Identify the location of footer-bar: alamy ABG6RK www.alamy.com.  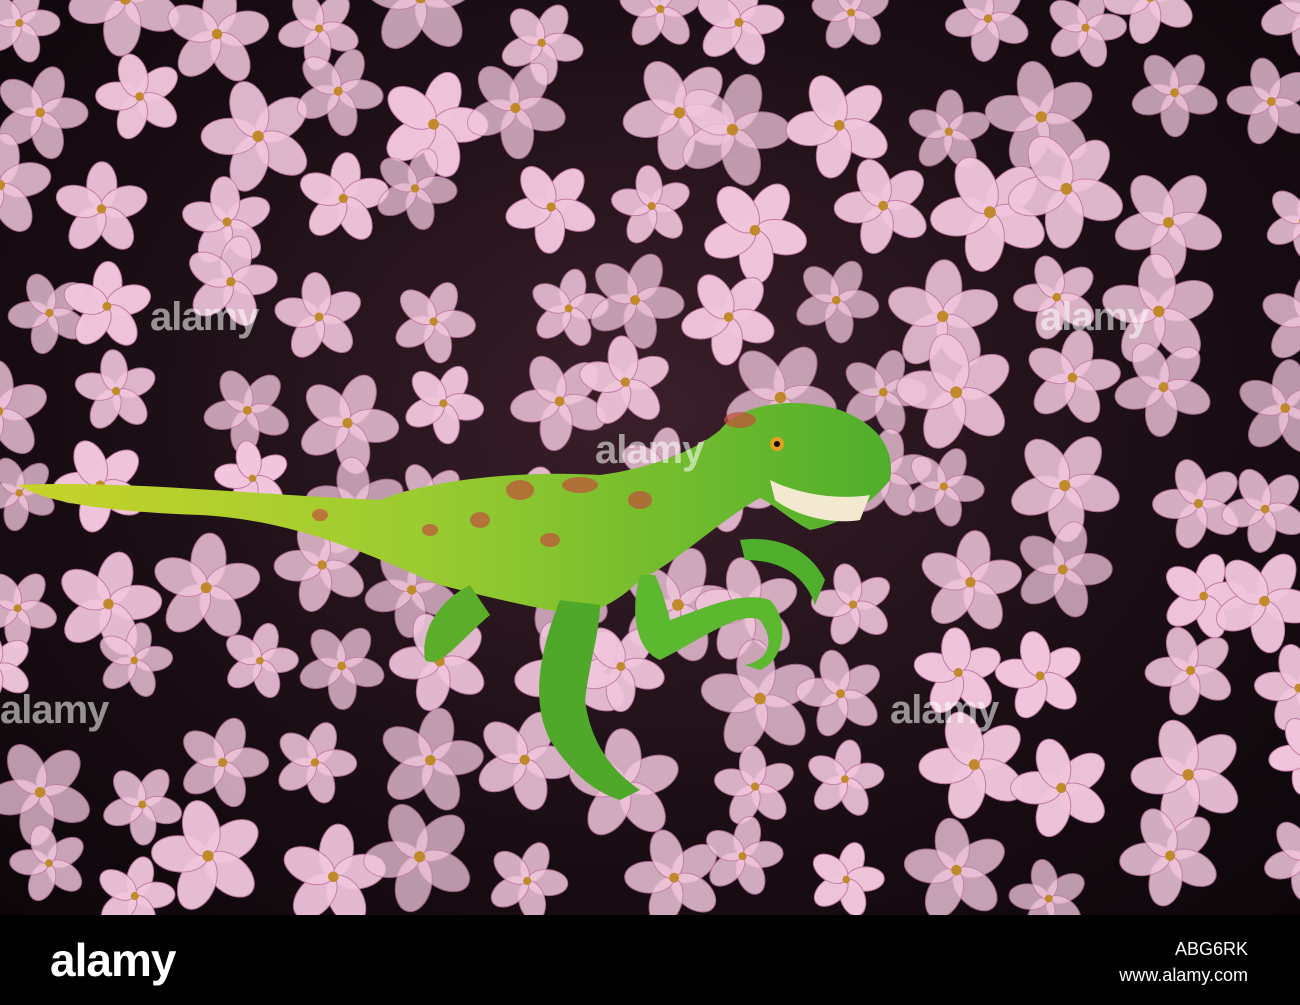
(650, 960).